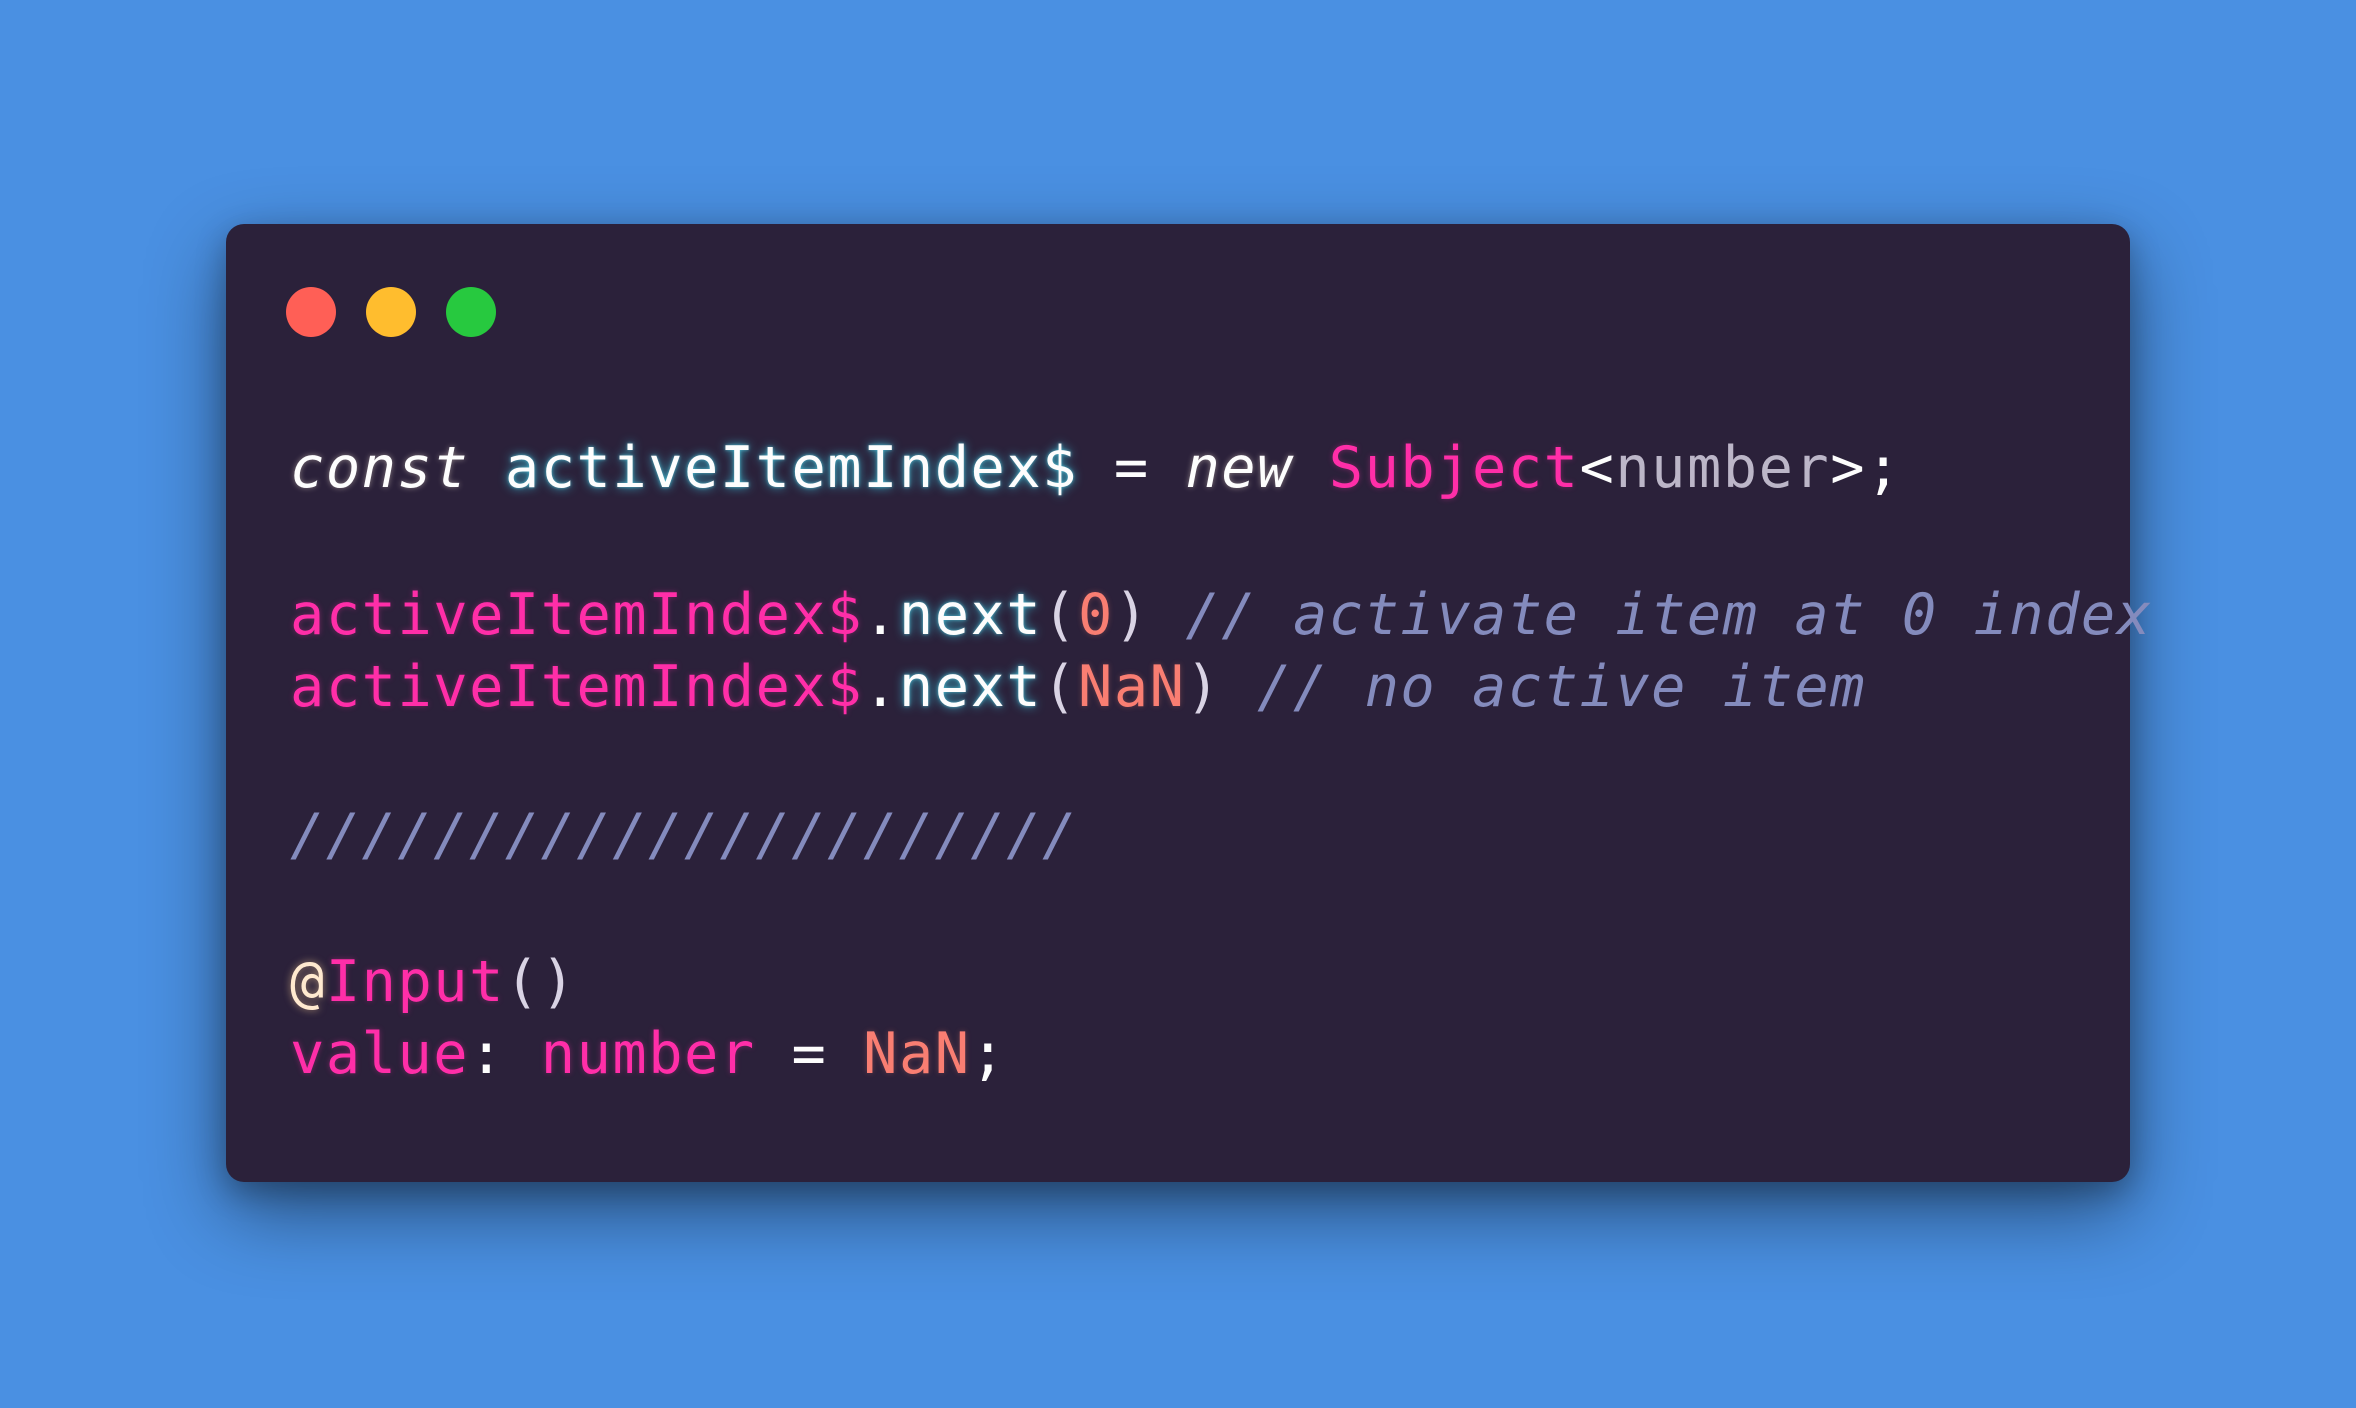  What do you see at coordinates (1454, 468) in the screenshot?
I see `class-name: Subject` at bounding box center [1454, 468].